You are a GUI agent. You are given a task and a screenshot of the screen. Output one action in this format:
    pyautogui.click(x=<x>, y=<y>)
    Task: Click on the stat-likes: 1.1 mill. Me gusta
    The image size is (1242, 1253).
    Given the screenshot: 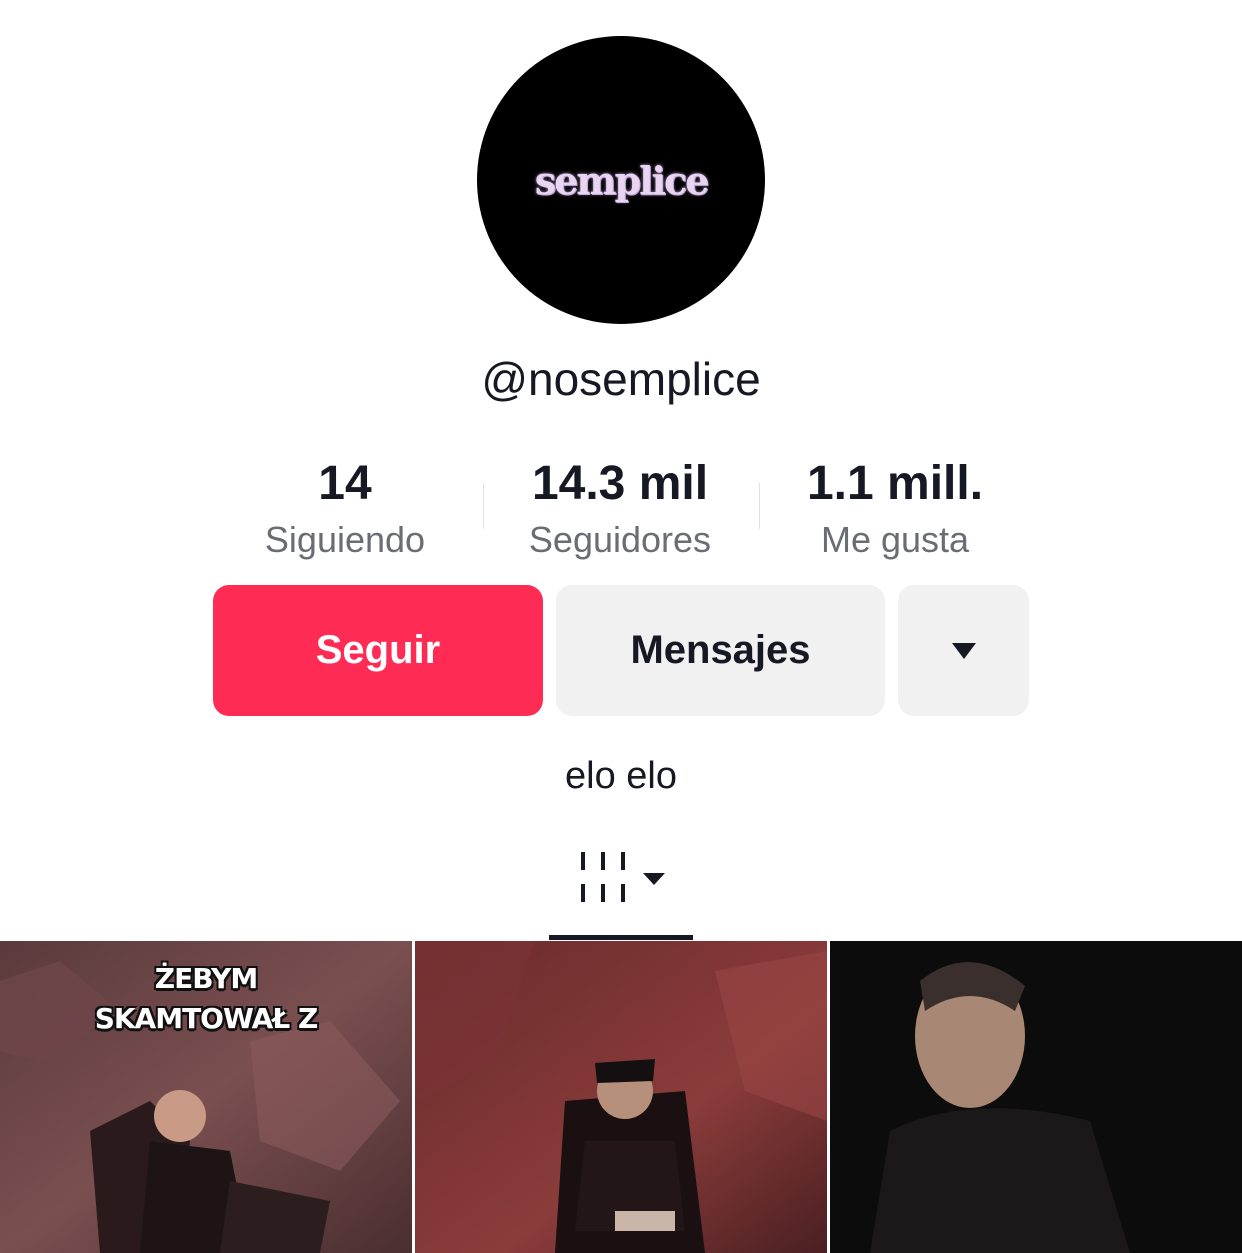 What is the action you would take?
    pyautogui.click(x=895, y=511)
    